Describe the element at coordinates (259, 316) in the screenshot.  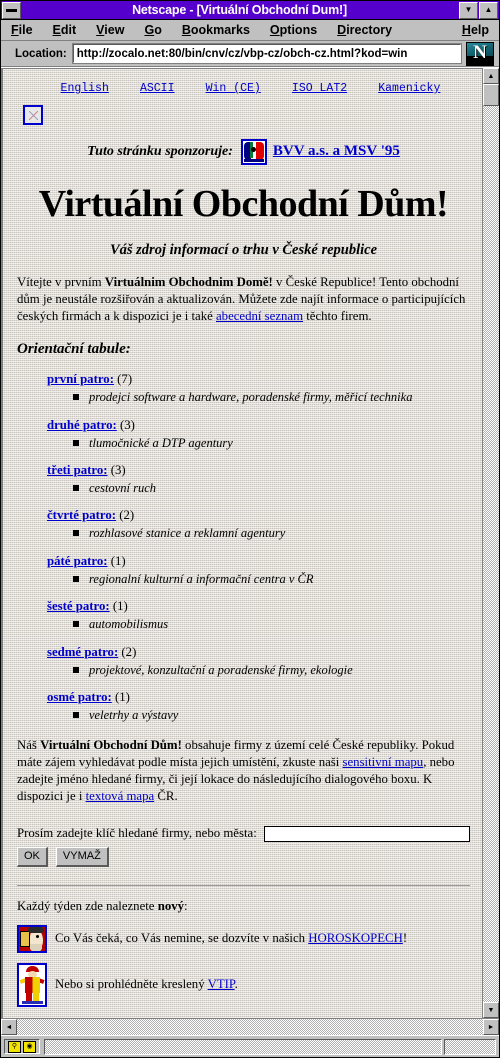
I see `alphabetical-list-link: abecední seznam` at that location.